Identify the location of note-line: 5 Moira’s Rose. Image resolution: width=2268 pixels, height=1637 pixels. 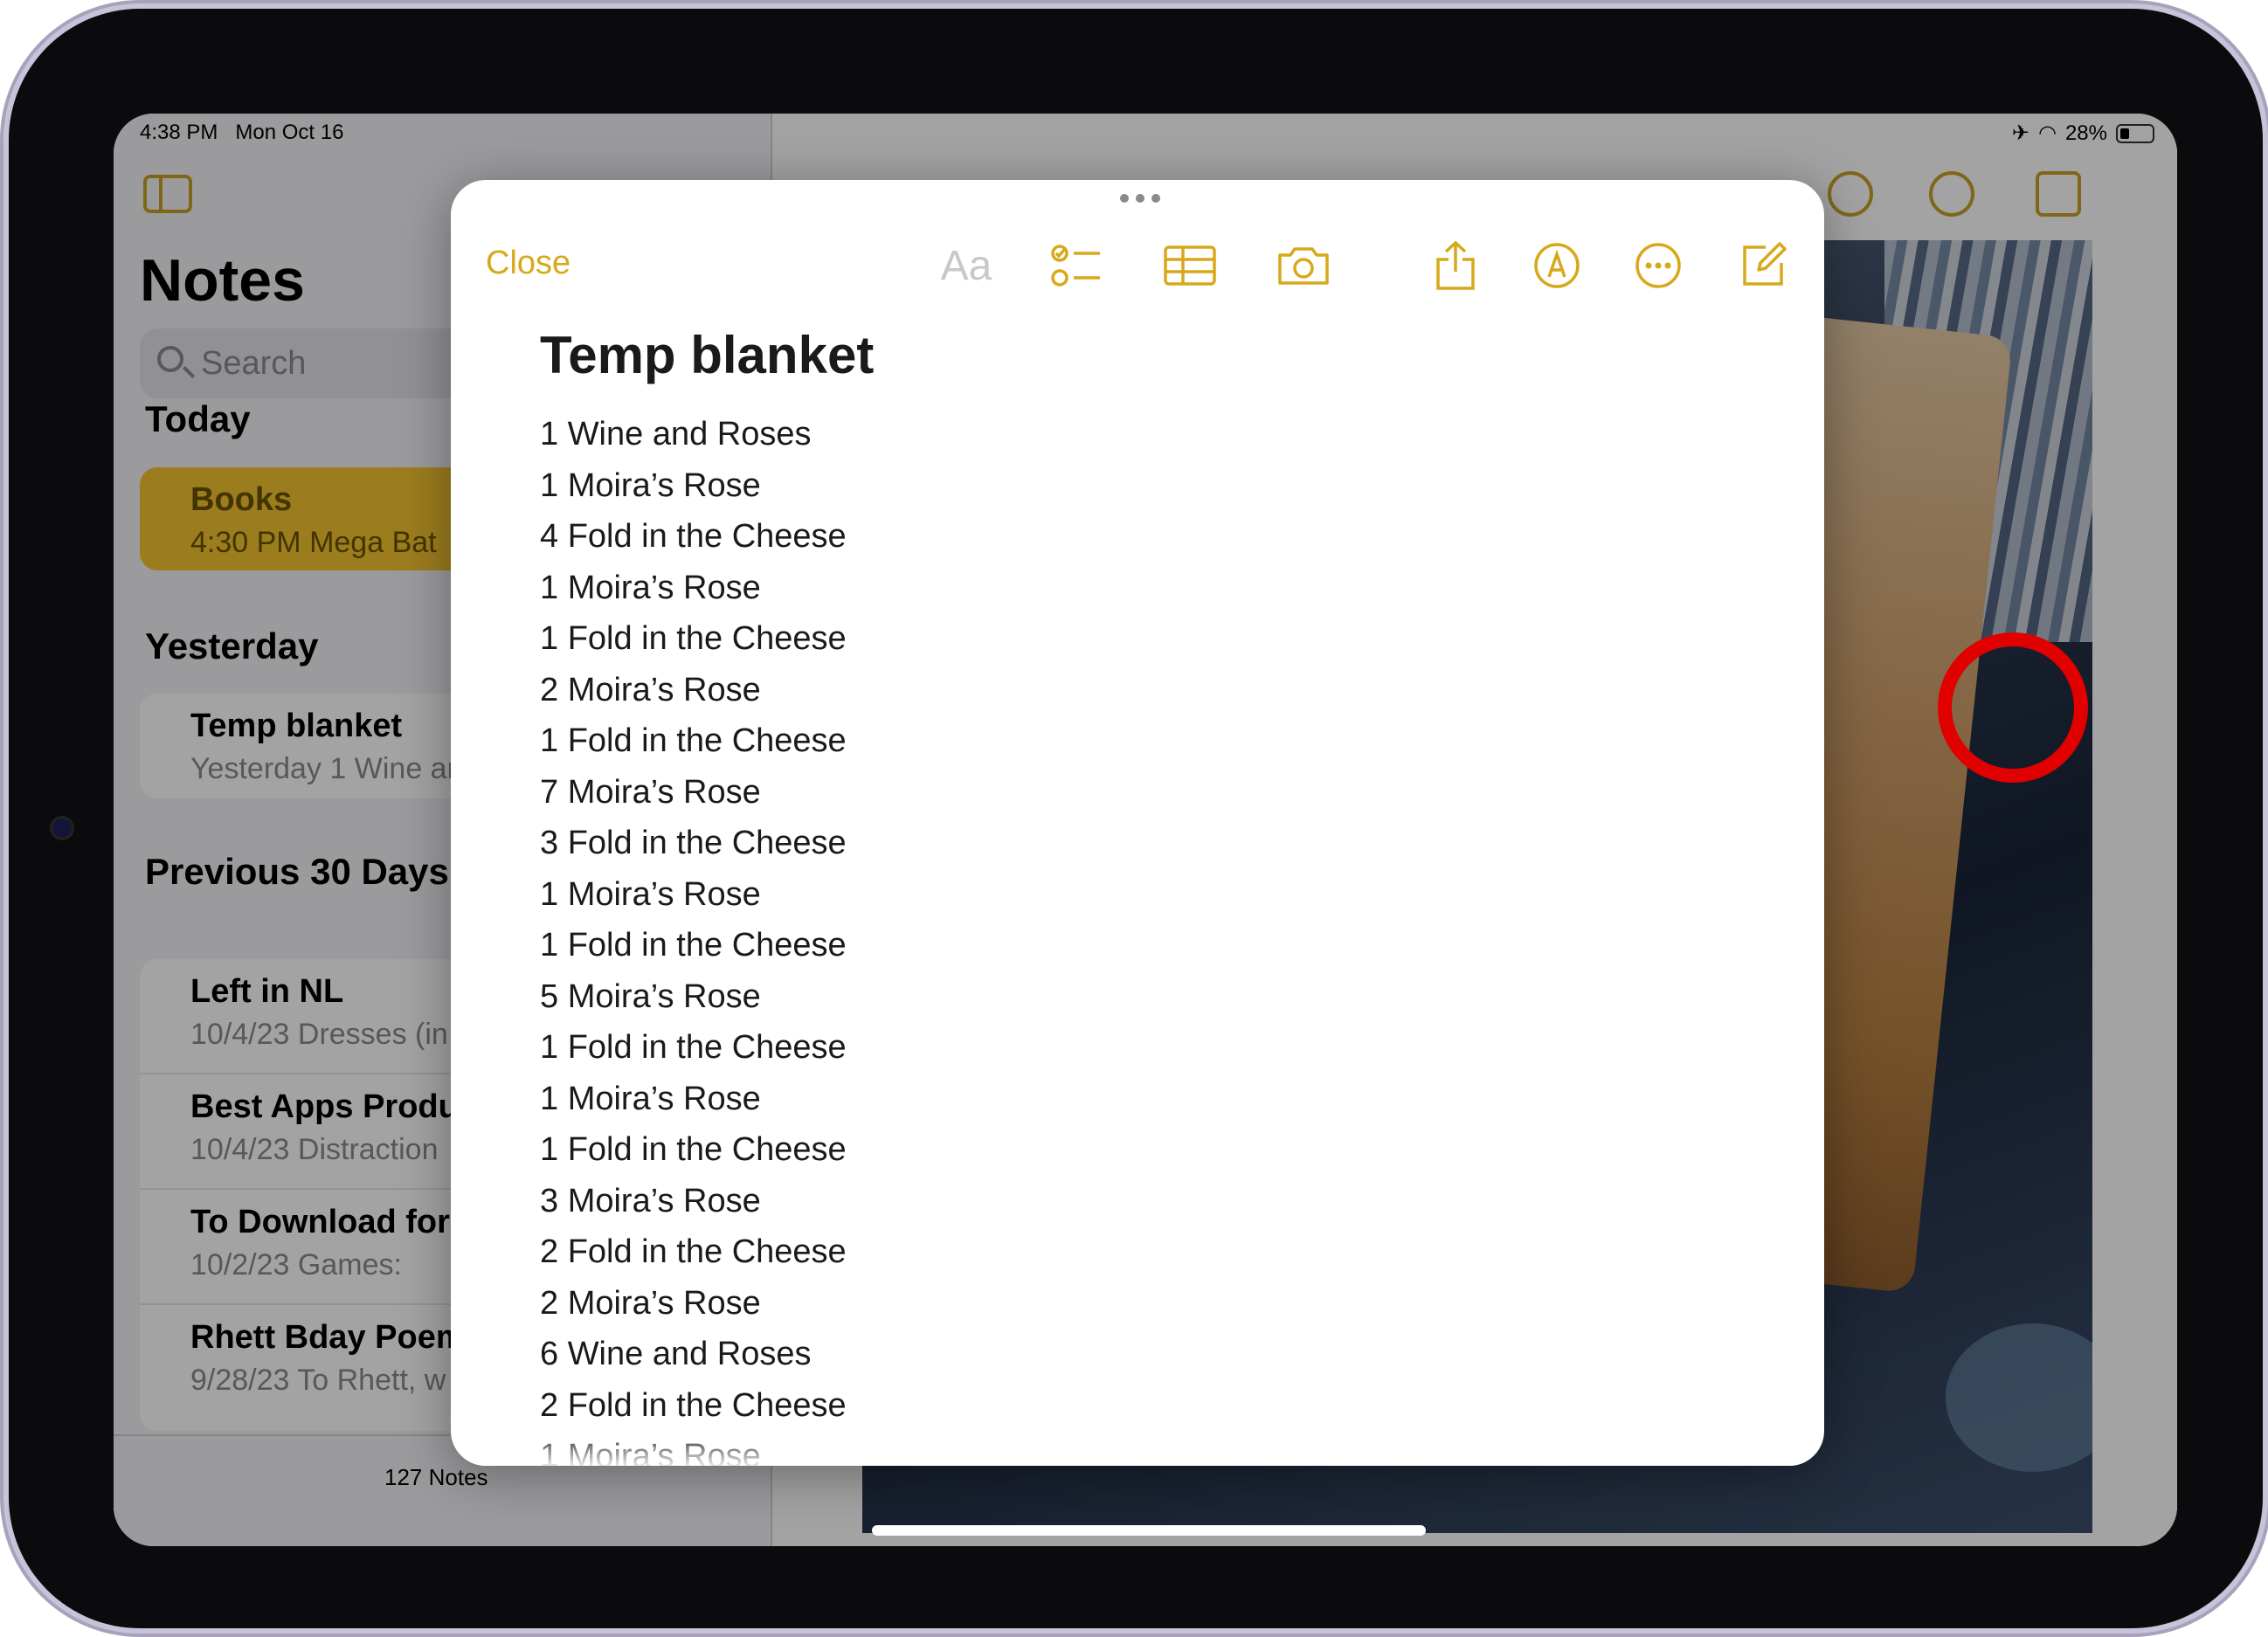
(651, 996).